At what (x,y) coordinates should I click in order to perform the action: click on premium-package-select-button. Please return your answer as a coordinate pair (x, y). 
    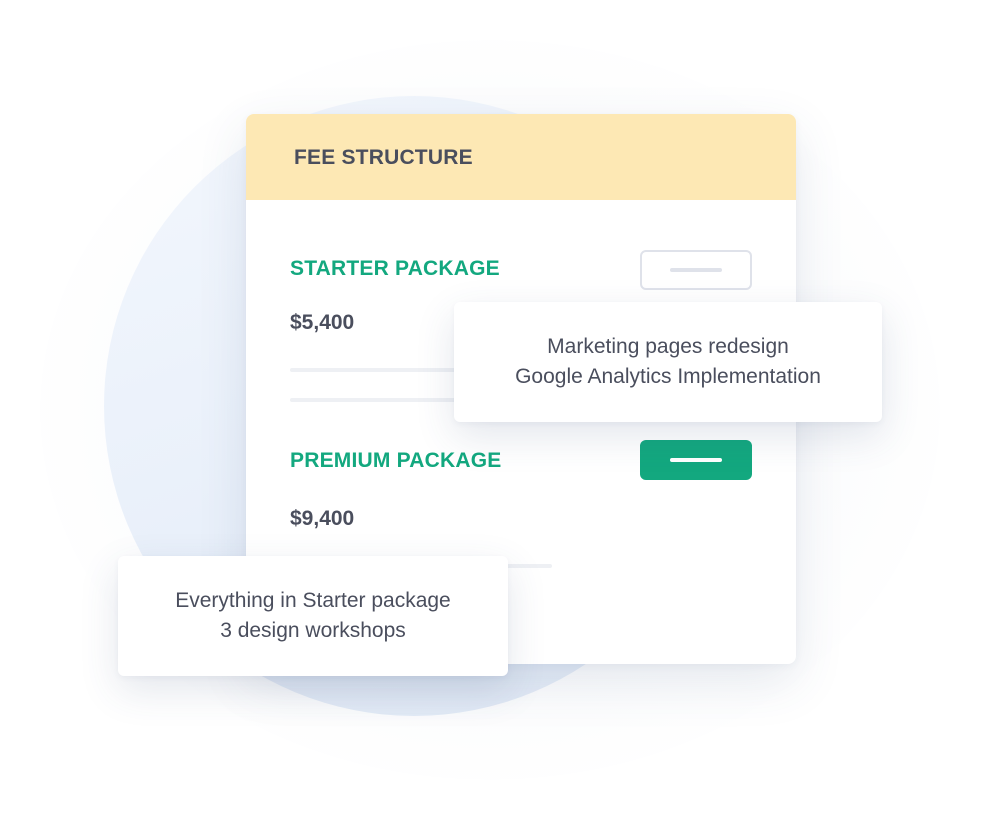
    Looking at the image, I should click on (696, 460).